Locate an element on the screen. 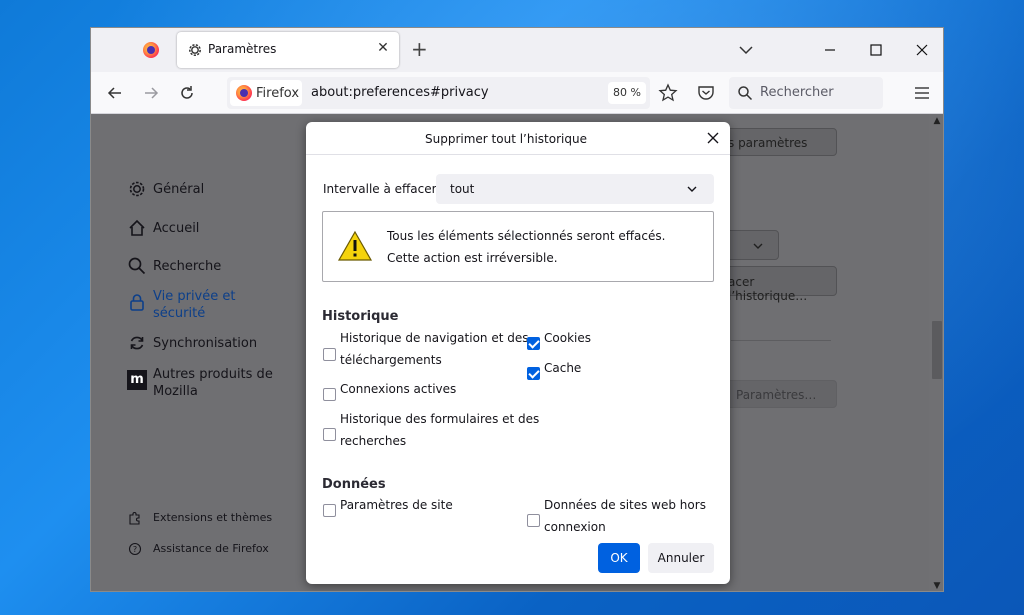 The height and width of the screenshot is (615, 1024). identity-label: Firefox is located at coordinates (278, 93).